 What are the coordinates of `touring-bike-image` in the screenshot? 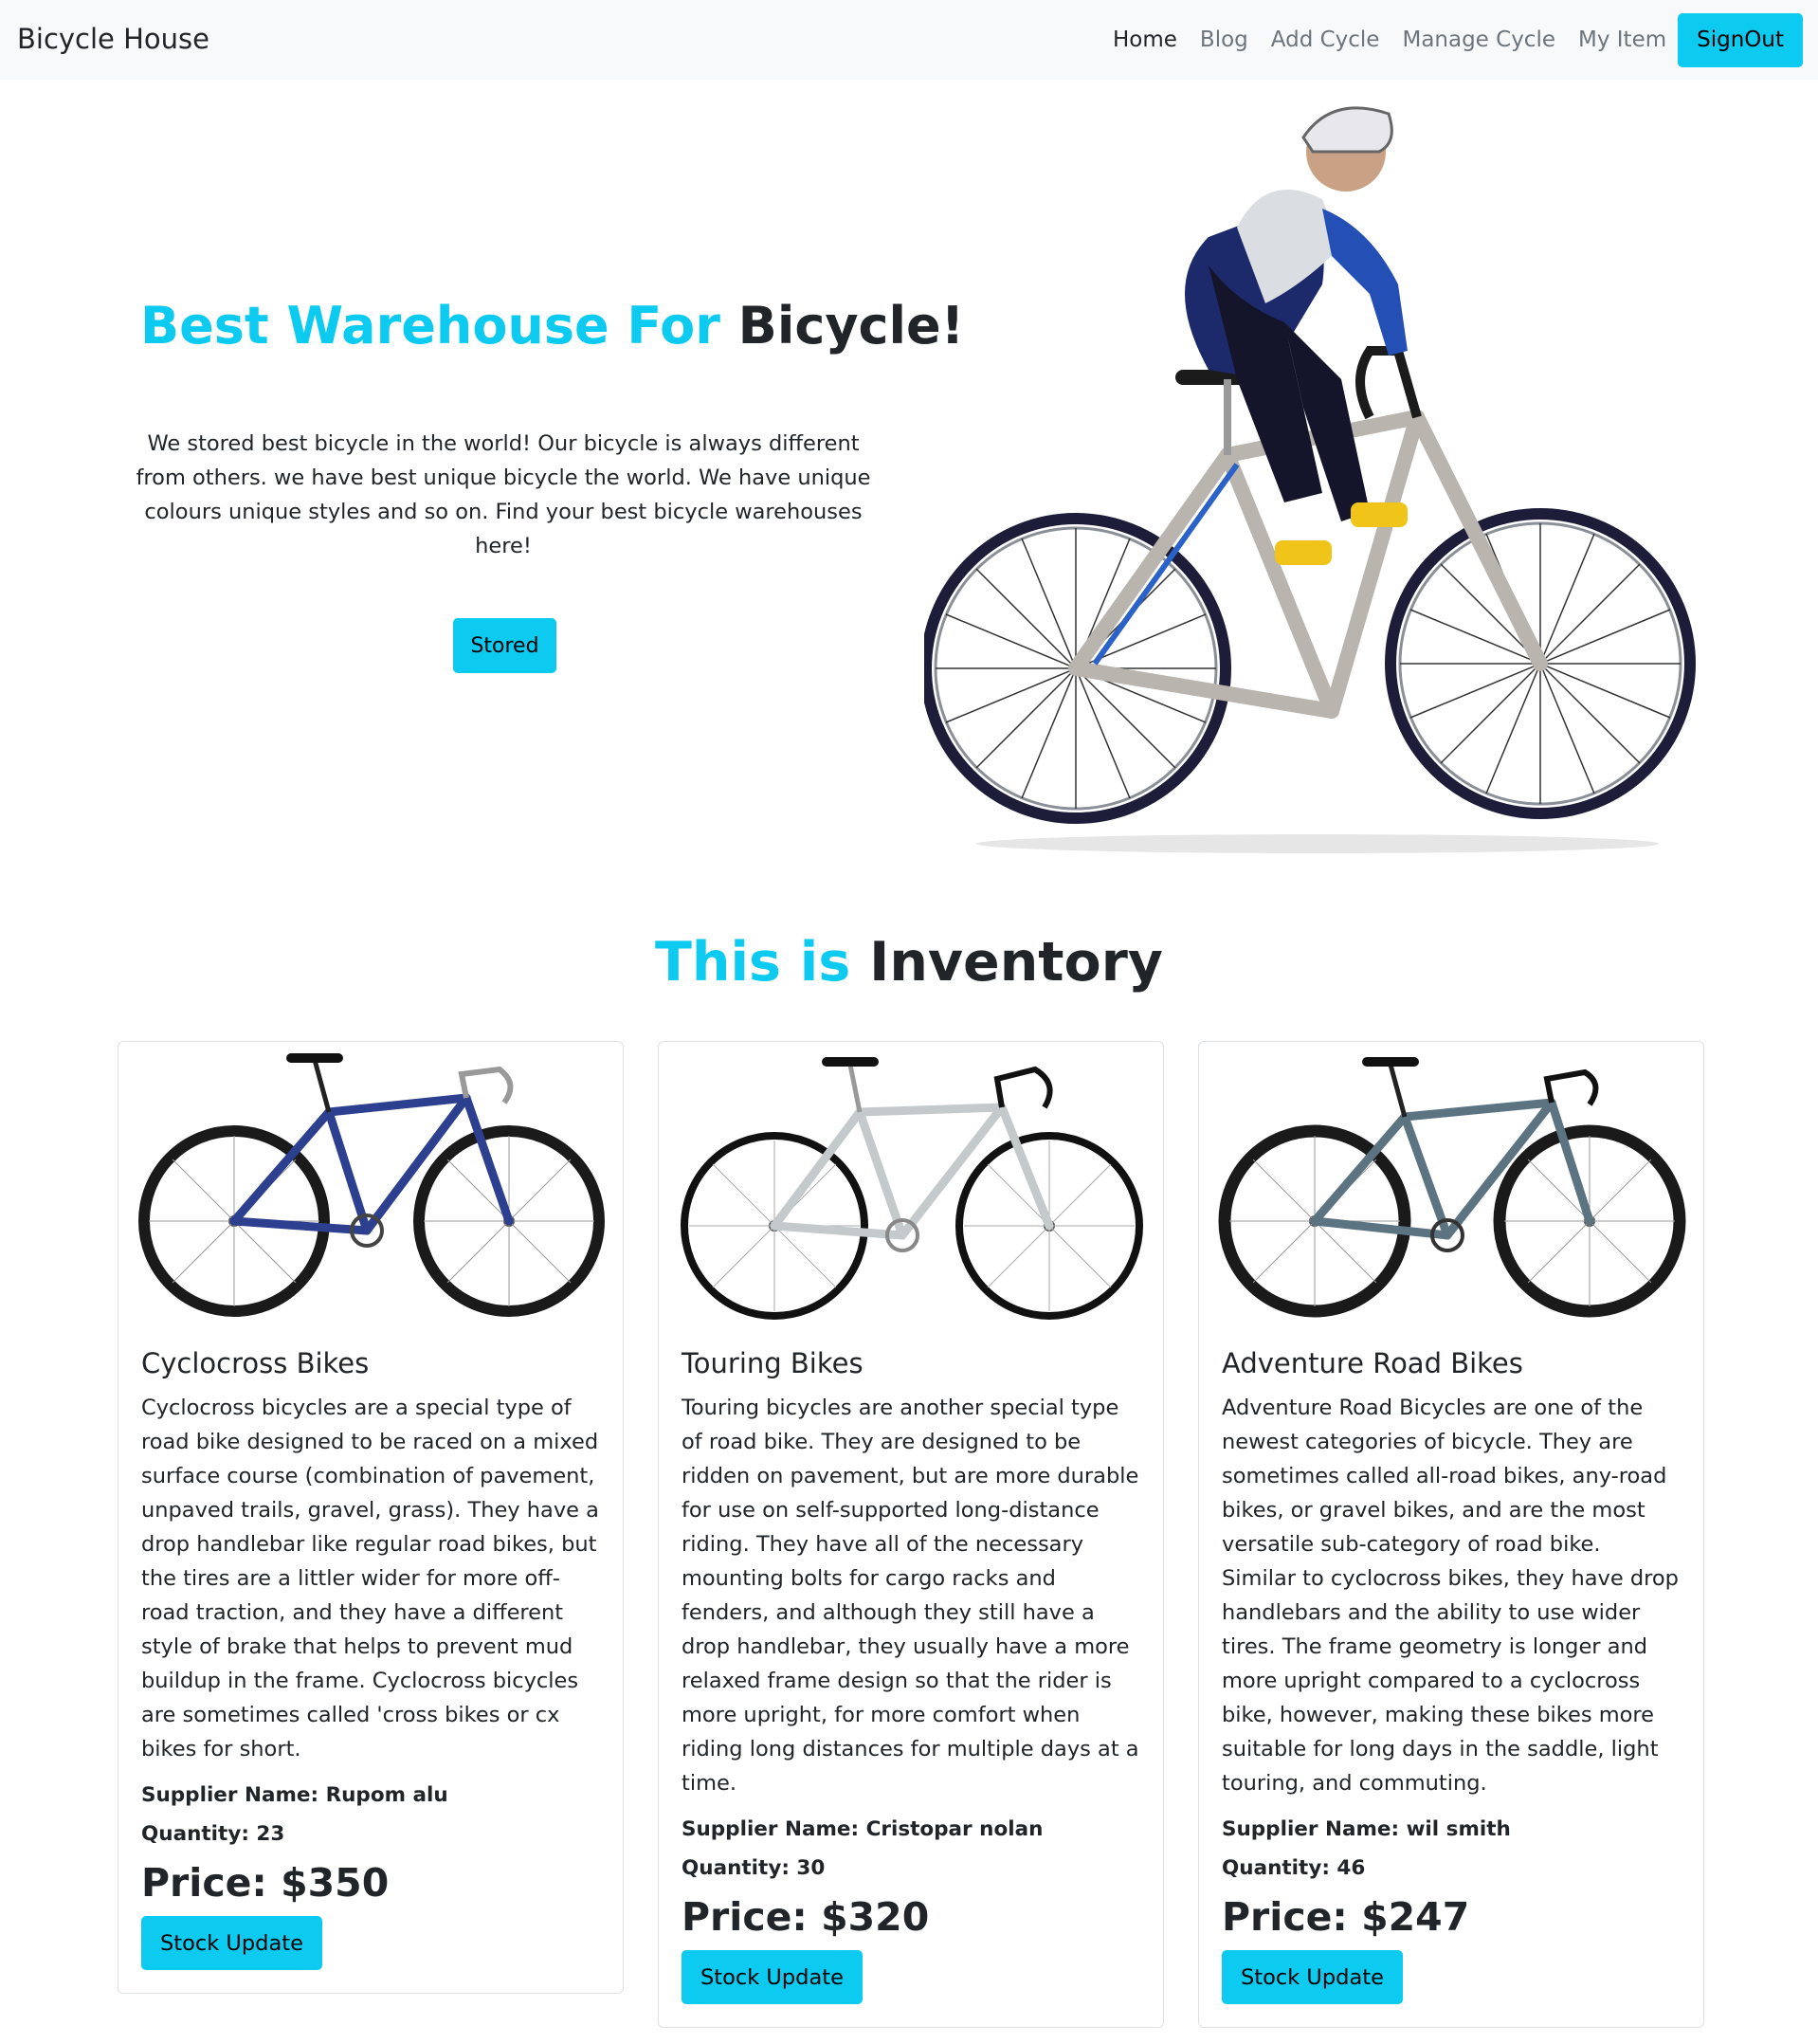 It's located at (912, 1188).